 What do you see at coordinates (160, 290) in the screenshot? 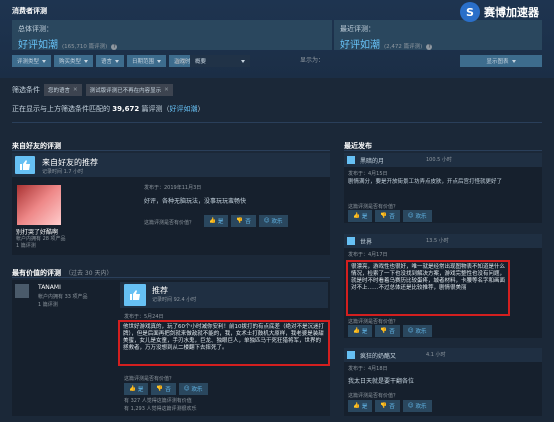
I see `review-title: 推荐` at bounding box center [160, 290].